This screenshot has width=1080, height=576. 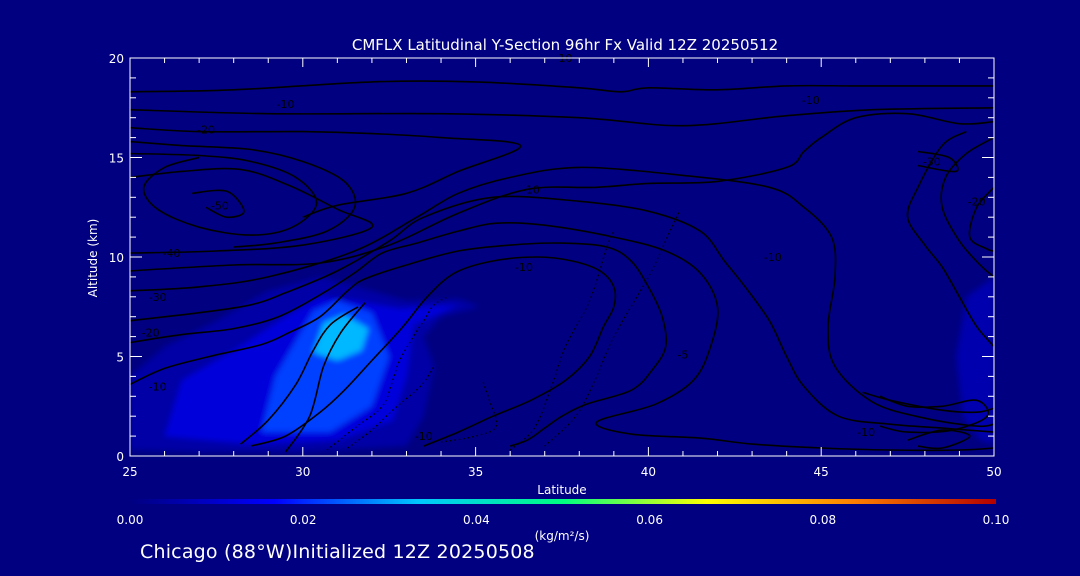 What do you see at coordinates (822, 520) in the screenshot?
I see `colorbar-tick-label-4: 0.08` at bounding box center [822, 520].